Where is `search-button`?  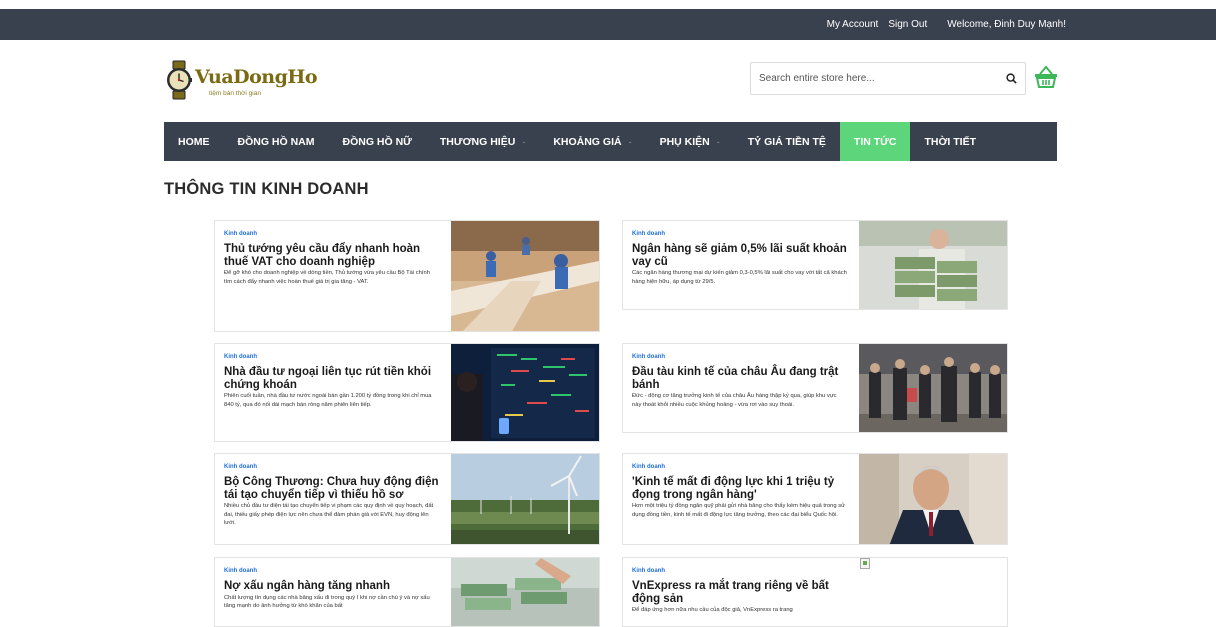
search-button is located at coordinates (1011, 78).